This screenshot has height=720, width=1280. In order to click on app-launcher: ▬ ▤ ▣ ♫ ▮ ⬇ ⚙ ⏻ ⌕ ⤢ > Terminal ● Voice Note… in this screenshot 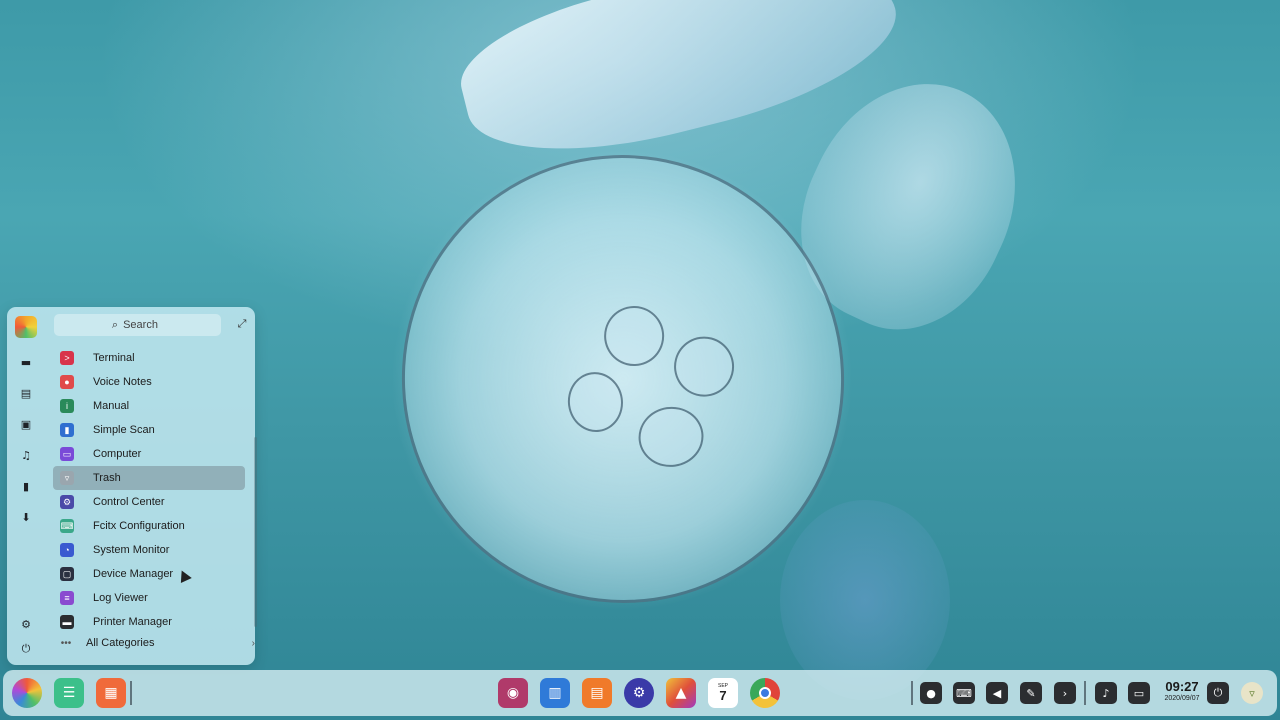, I will do `click(132, 486)`.